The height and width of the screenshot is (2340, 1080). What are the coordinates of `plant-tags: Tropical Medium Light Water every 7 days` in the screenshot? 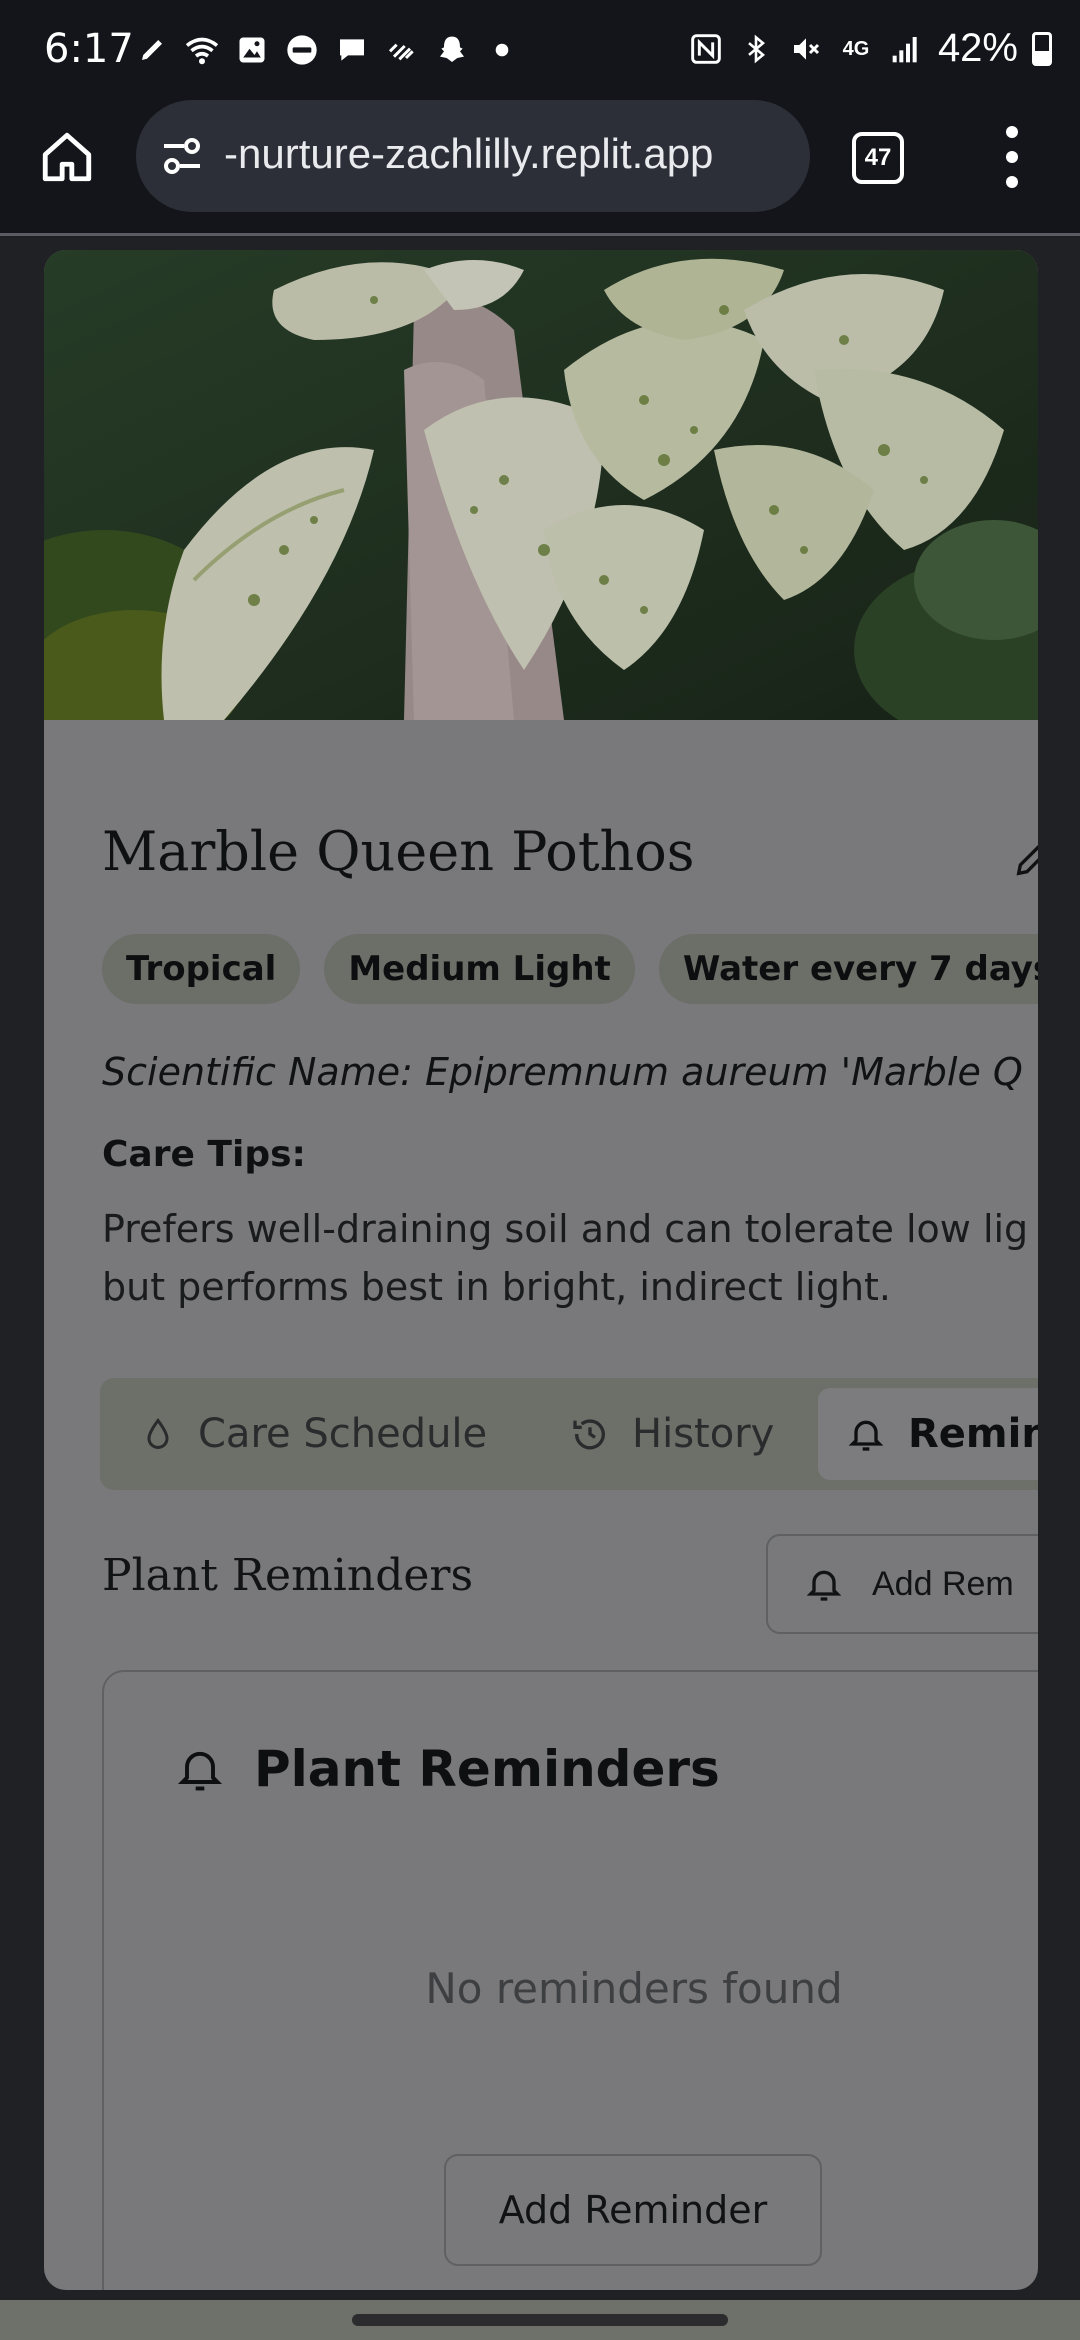 It's located at (570, 969).